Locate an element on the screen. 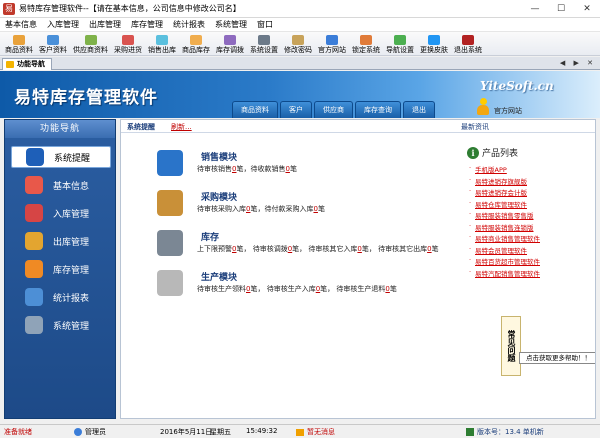 The width and height of the screenshot is (600, 438). toolbar-purchase-button: 采购进货 is located at coordinates (128, 43).